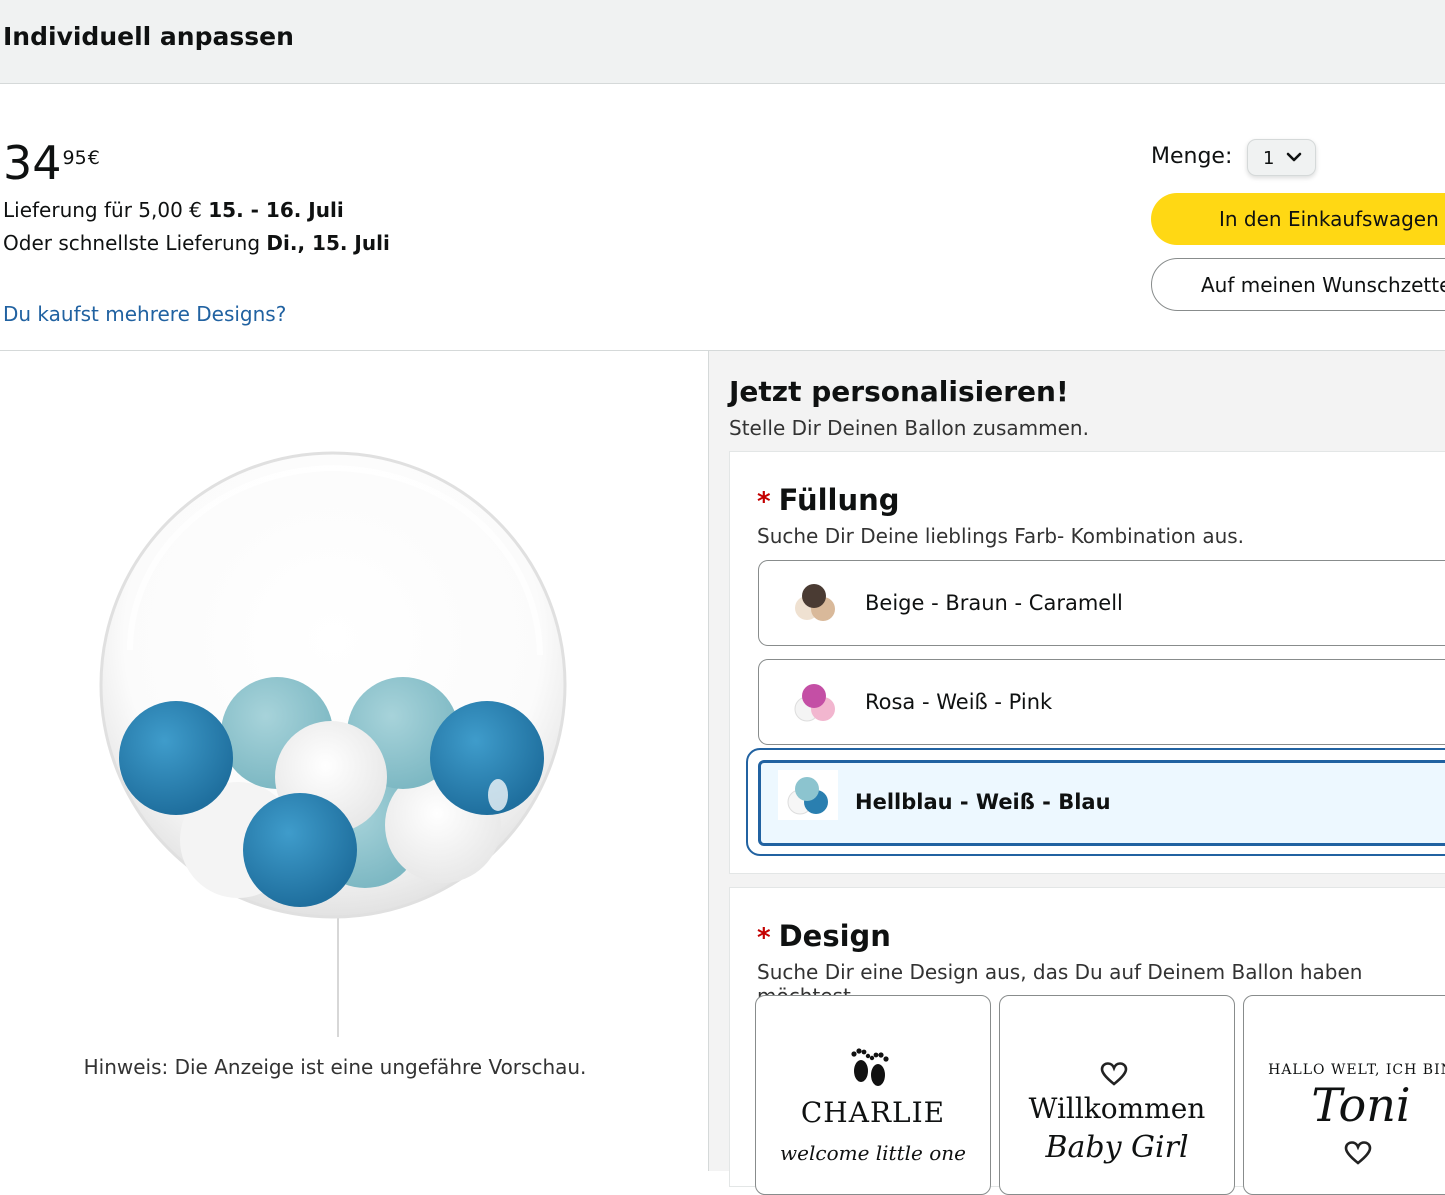  What do you see at coordinates (32, 163) in the screenshot?
I see `price-whole: 34` at bounding box center [32, 163].